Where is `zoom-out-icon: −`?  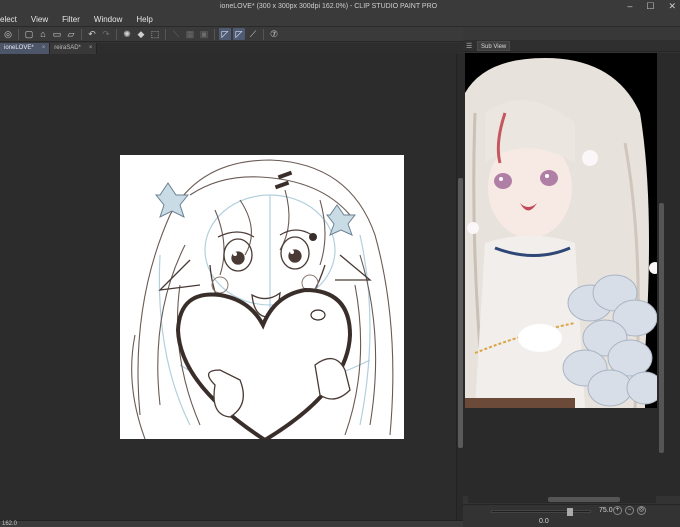
zoom-out-icon: − is located at coordinates (629, 510).